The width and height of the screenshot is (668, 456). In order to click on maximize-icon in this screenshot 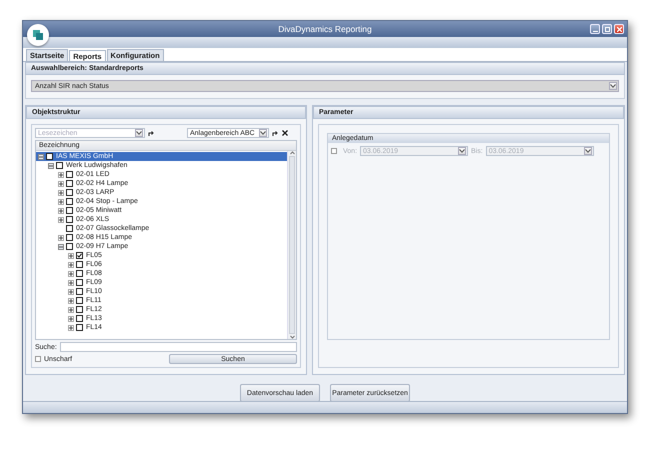, I will do `click(607, 29)`.